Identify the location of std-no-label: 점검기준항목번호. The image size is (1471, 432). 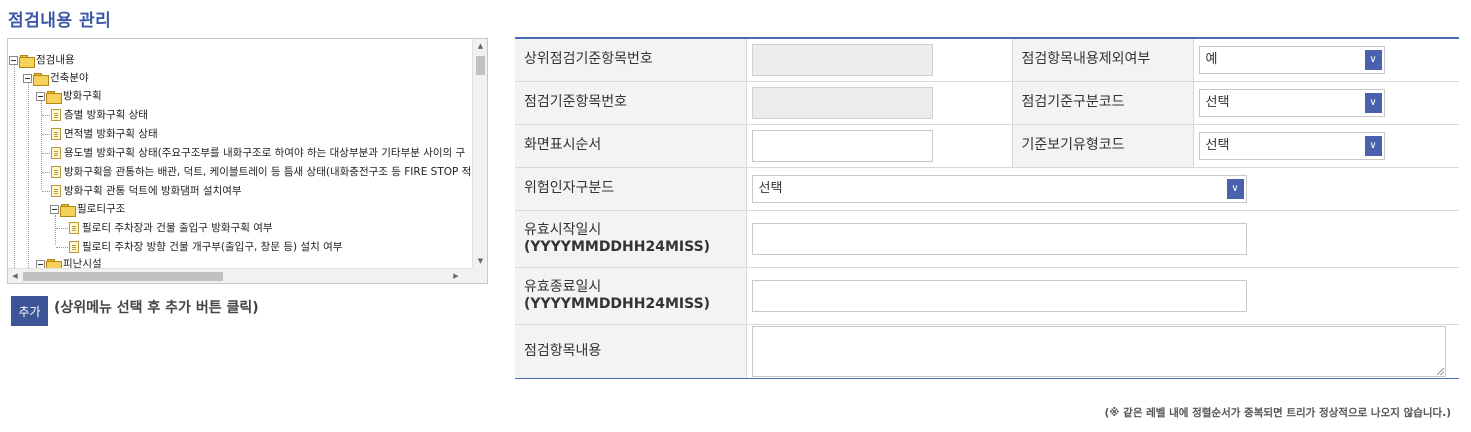
(631, 103).